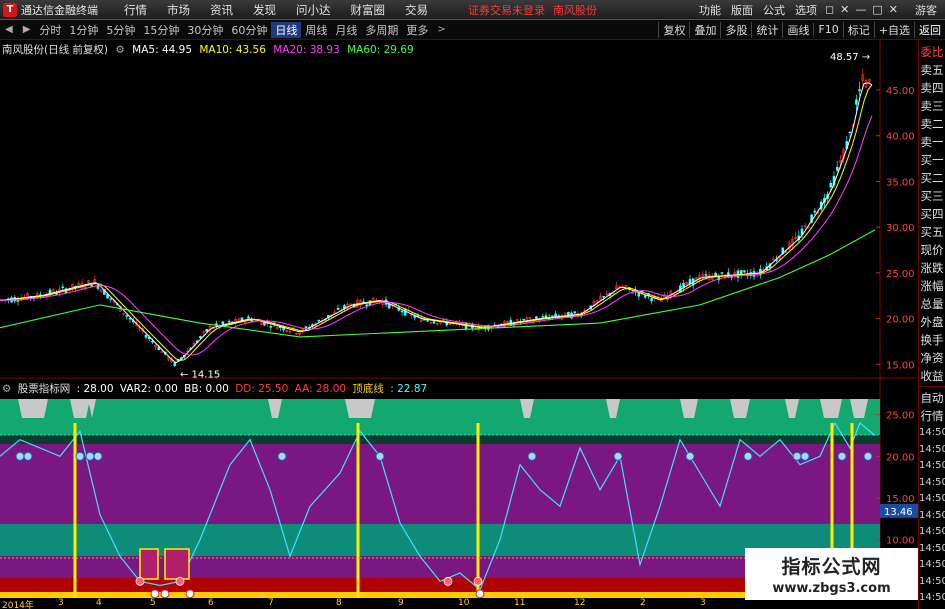 This screenshot has height=609, width=945. What do you see at coordinates (932, 124) in the screenshot?
I see `rp-ask2: 卖二` at bounding box center [932, 124].